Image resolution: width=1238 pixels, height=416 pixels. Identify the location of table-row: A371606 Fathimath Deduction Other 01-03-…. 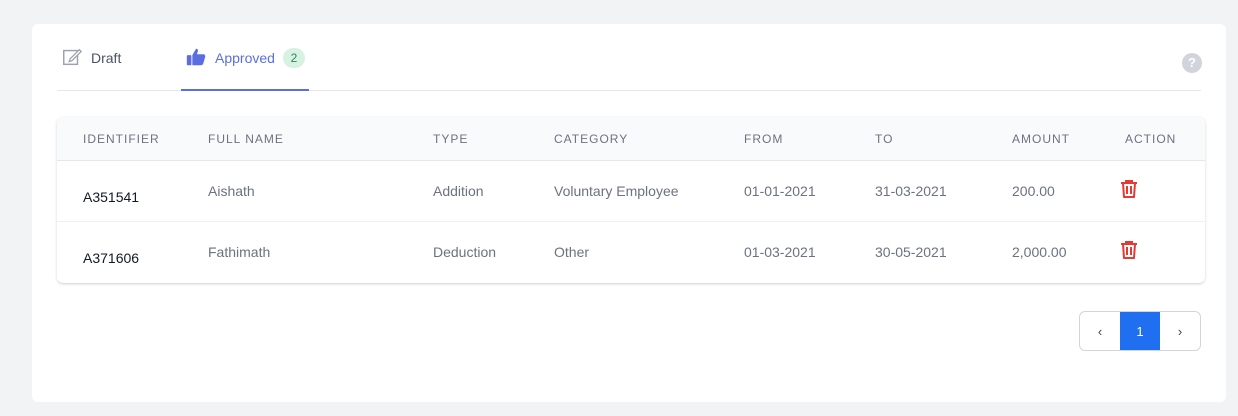
(631, 252).